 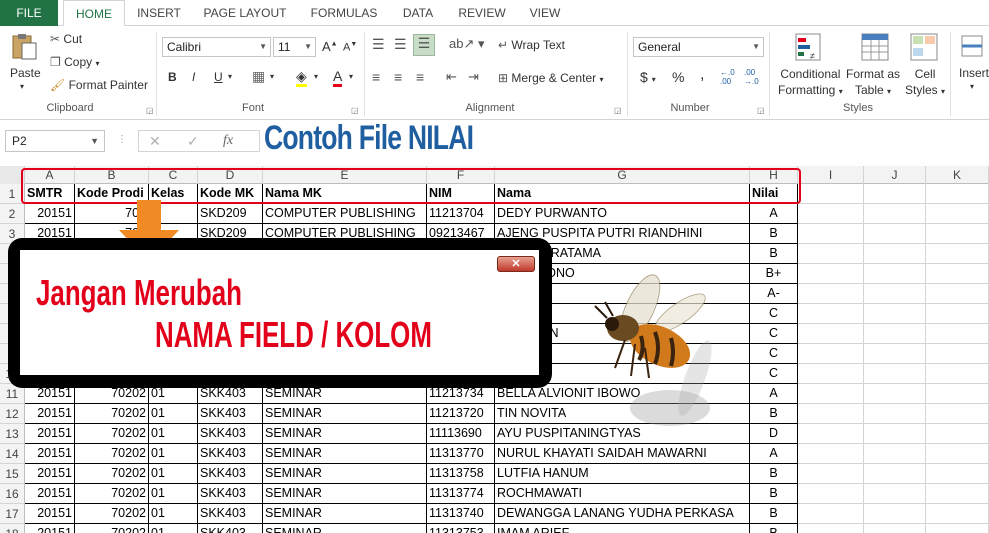 What do you see at coordinates (622, 514) in the screenshot?
I see `table-cell: DEWANGGA LANANG YUDHA PERKASA` at bounding box center [622, 514].